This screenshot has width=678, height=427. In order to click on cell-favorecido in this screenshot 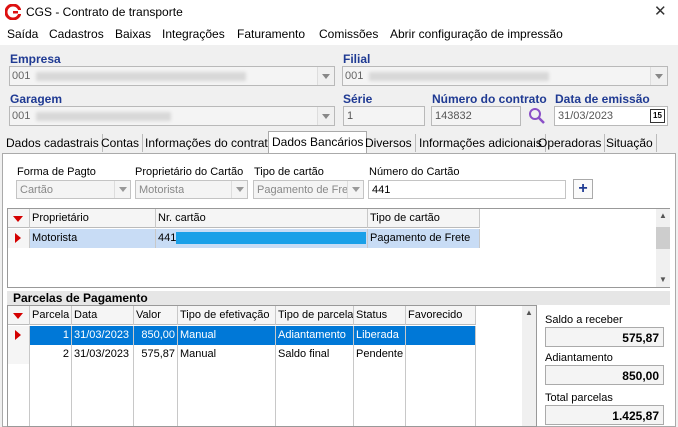, I will do `click(441, 335)`.